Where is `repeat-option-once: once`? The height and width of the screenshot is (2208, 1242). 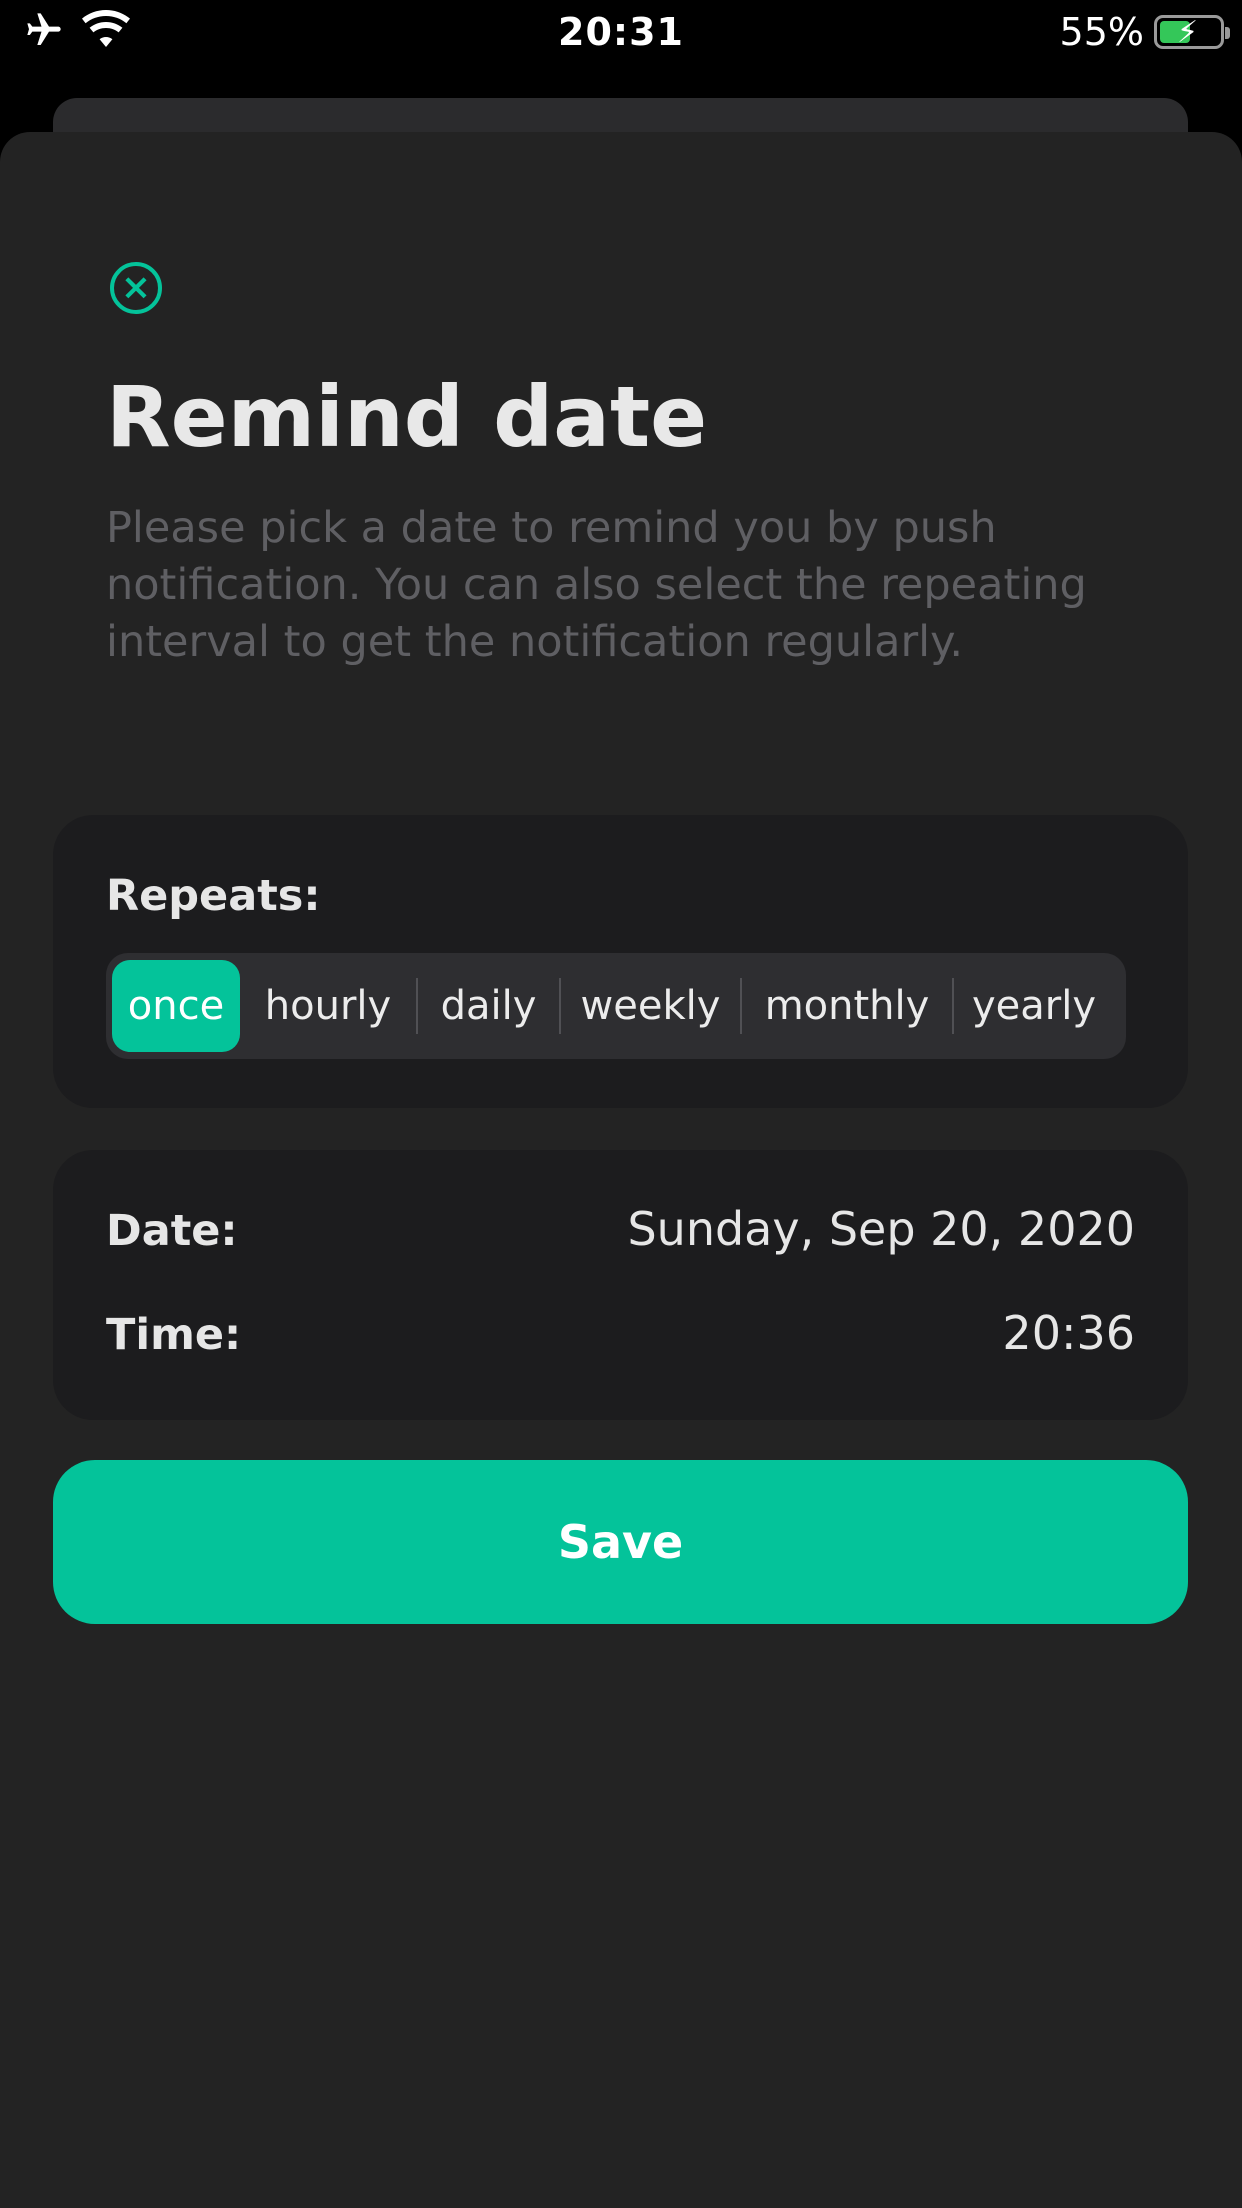 repeat-option-once: once is located at coordinates (176, 1006).